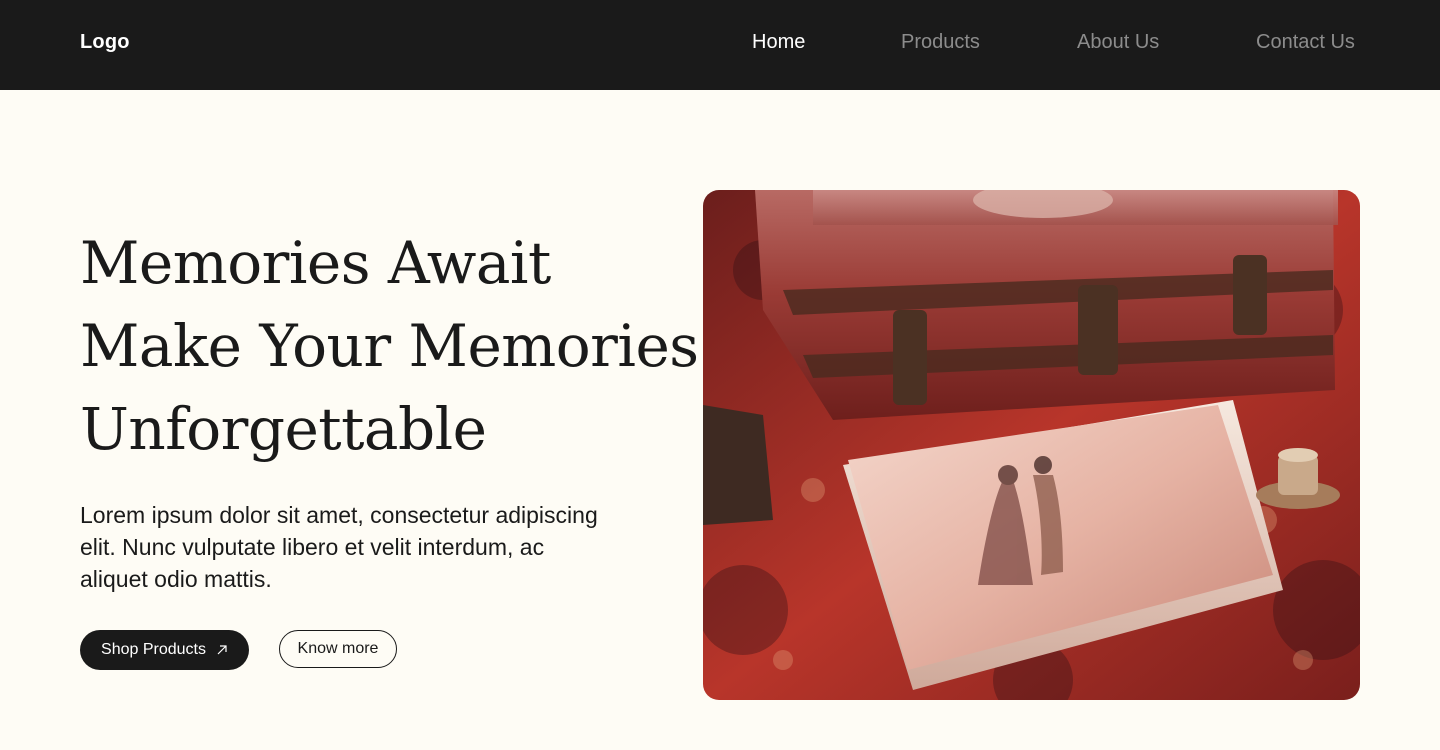 The width and height of the screenshot is (1440, 750). I want to click on nav-links: Home Products About Us Contact Us, so click(720, 46).